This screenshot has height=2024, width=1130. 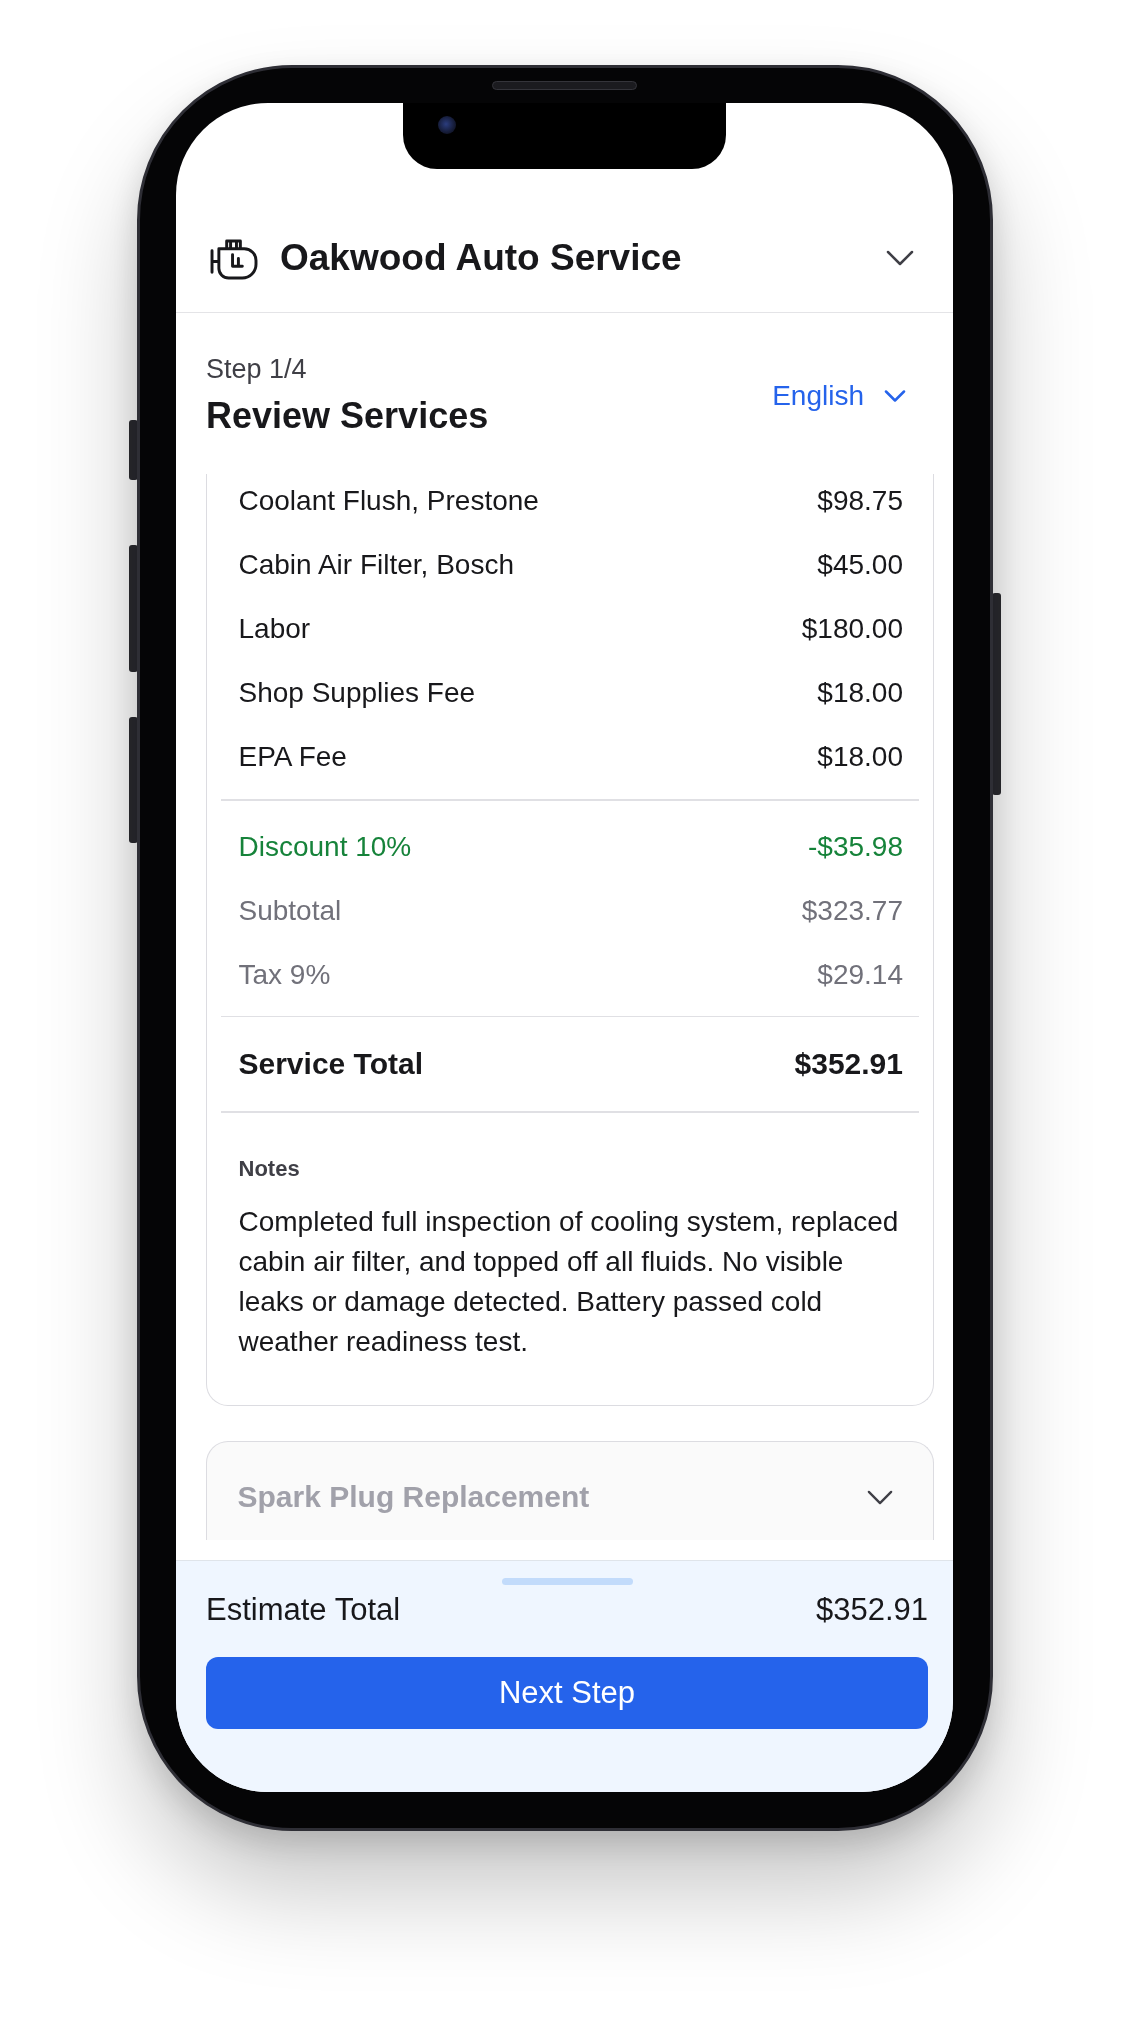 What do you see at coordinates (292, 757) in the screenshot?
I see `line-item-name: EPA Fee` at bounding box center [292, 757].